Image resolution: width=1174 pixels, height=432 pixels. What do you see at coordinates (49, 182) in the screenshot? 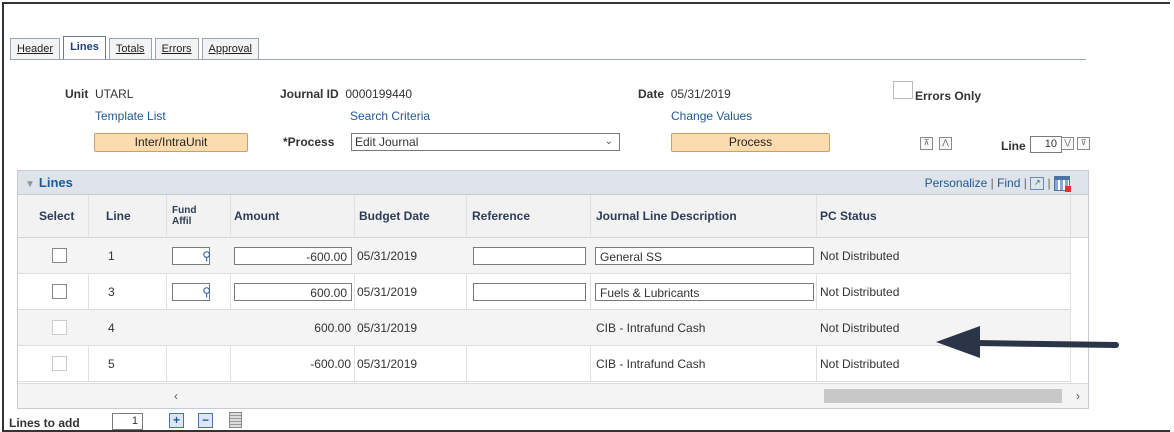
I see `grid-title: ▼ Lines` at bounding box center [49, 182].